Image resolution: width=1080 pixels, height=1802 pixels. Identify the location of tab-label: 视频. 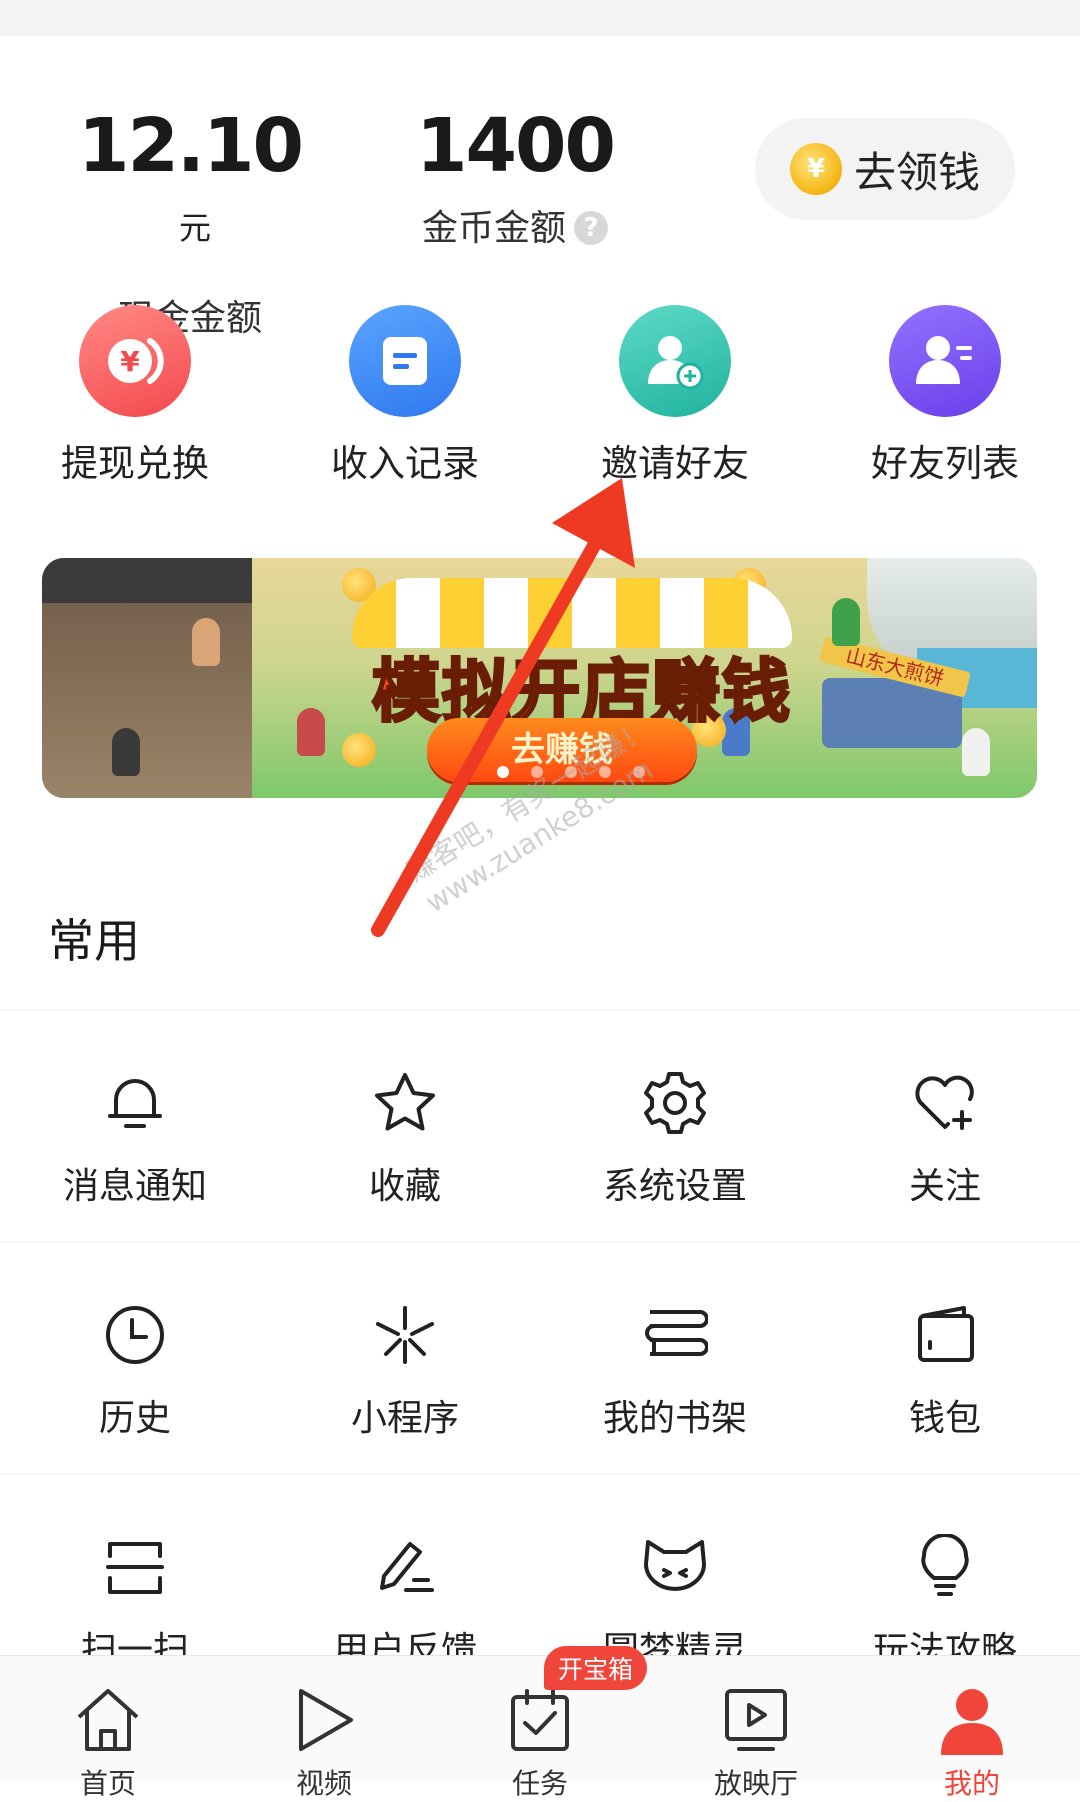
(323, 1783).